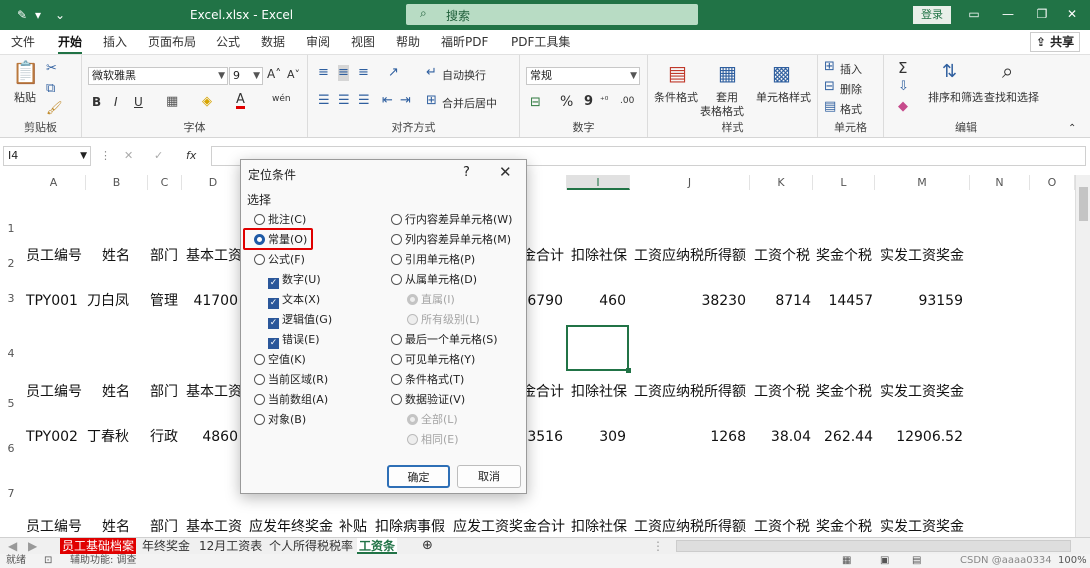  I want to click on tab-review: 审阅, so click(318, 42).